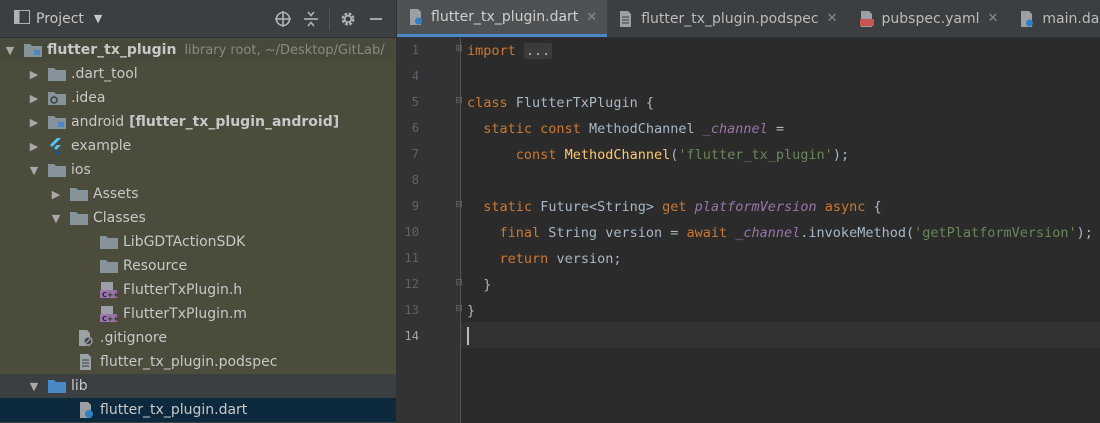  What do you see at coordinates (348, 19) in the screenshot?
I see `gear-icon` at bounding box center [348, 19].